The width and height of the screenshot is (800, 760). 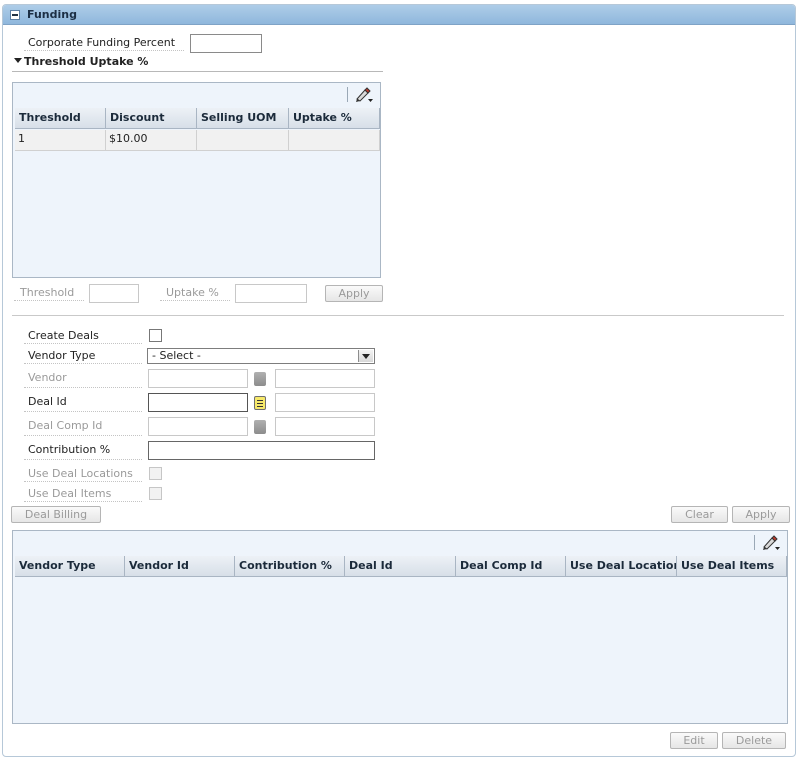 I want to click on chevron-down-icon, so click(x=365, y=356).